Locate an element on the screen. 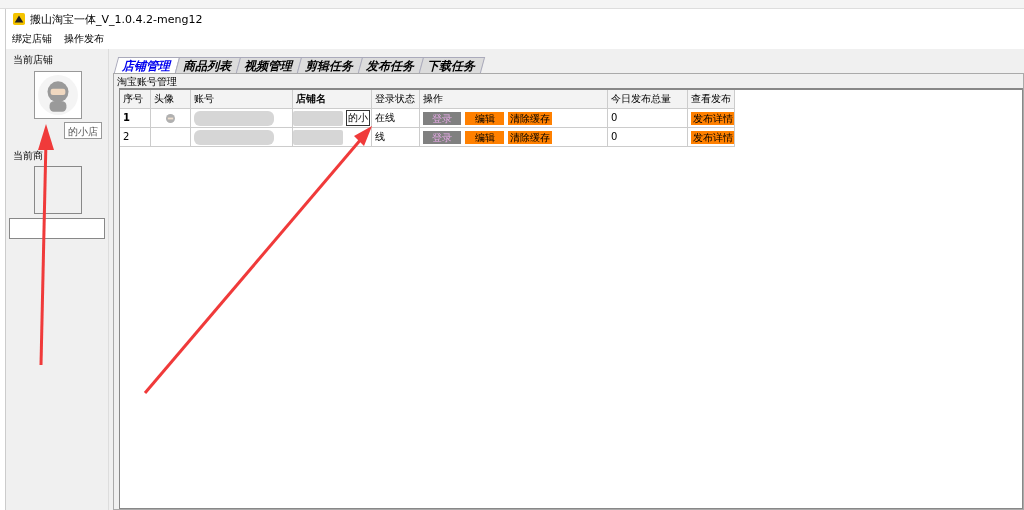 This screenshot has height=510, width=1024. column-header: 查看发布 is located at coordinates (711, 99).